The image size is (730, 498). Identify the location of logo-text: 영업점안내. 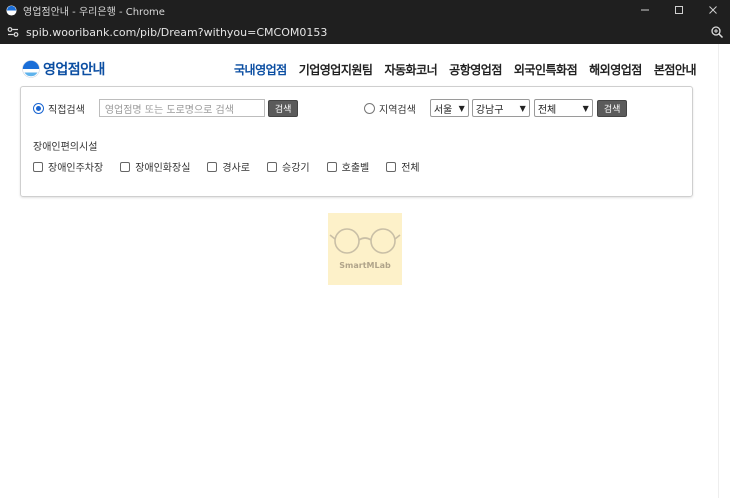
(74, 70).